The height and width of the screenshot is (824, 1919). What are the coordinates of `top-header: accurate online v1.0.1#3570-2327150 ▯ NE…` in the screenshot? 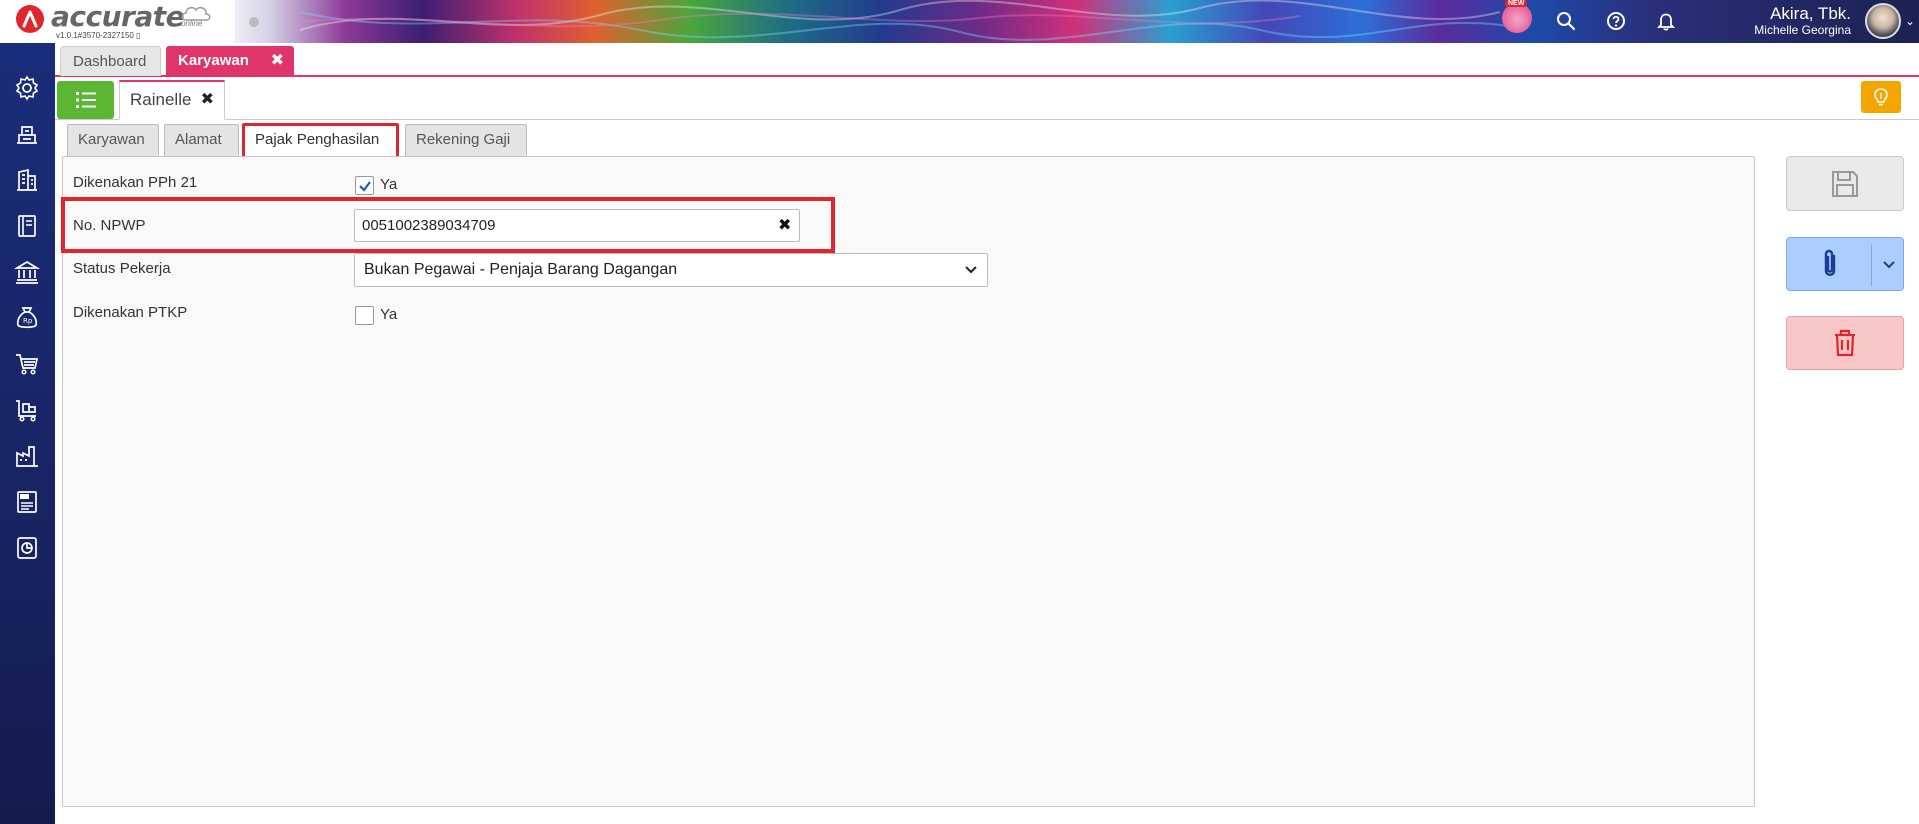 It's located at (959, 21).